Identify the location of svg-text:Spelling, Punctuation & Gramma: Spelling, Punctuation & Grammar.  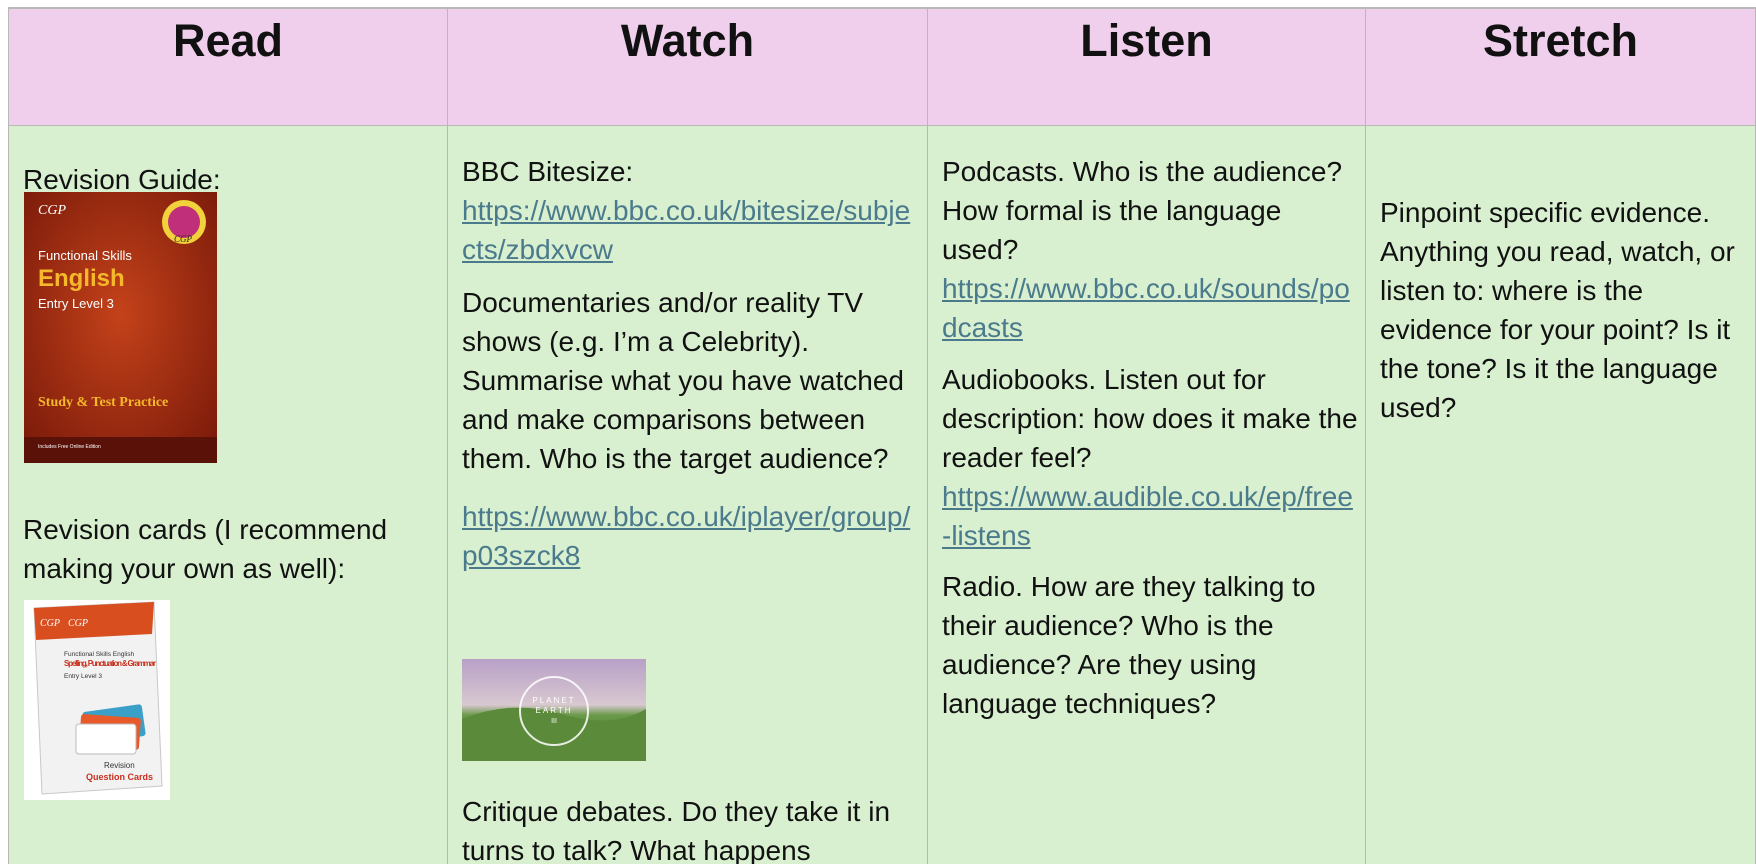
(110, 663).